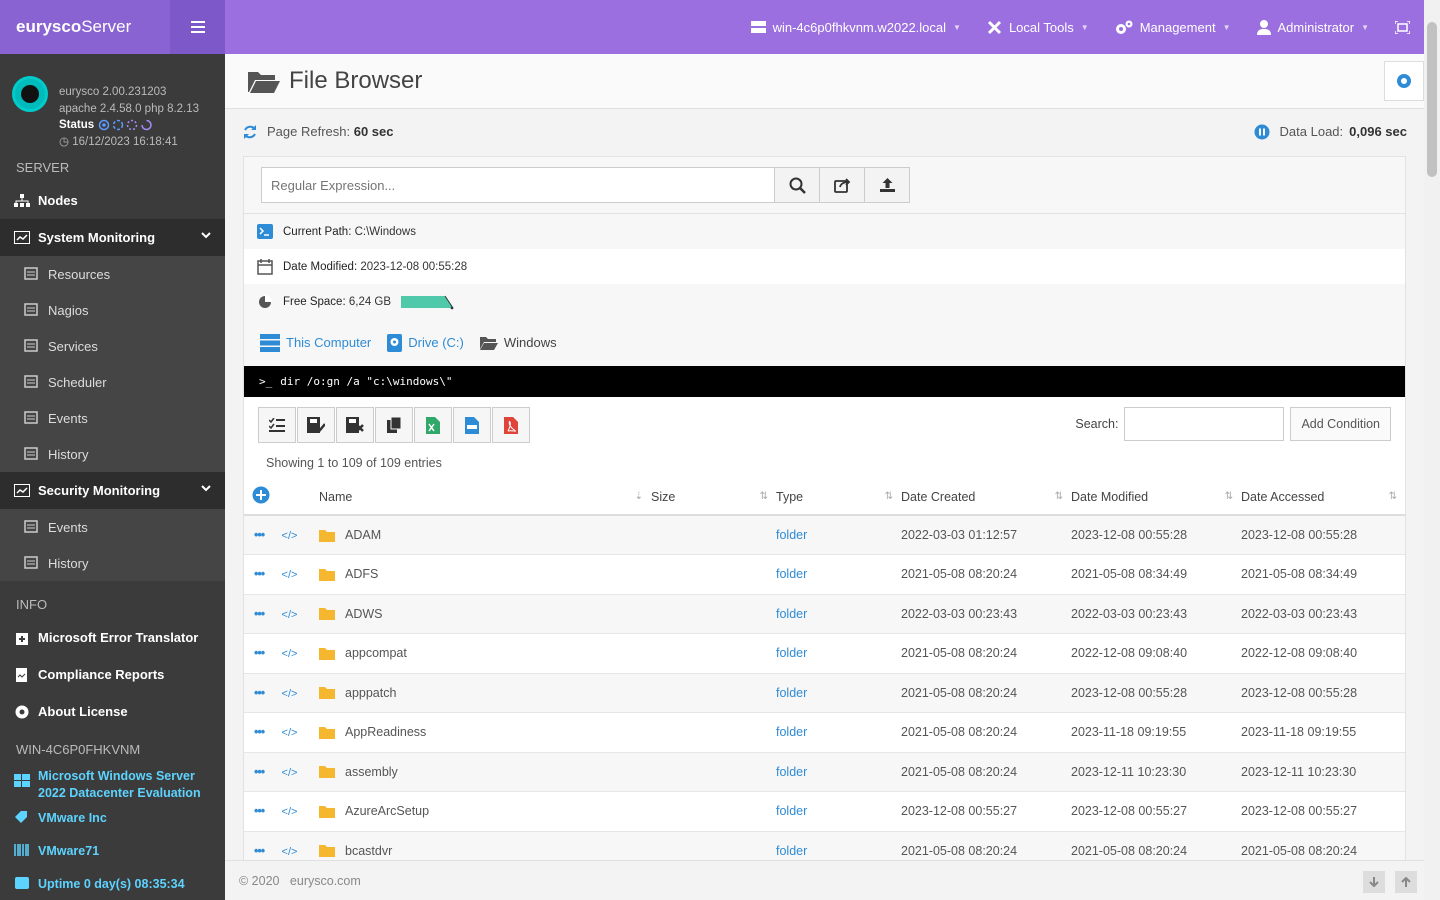 This screenshot has height=900, width=1440. Describe the element at coordinates (112, 237) in the screenshot. I see `nav-system-monitoring: System Monitoring` at that location.